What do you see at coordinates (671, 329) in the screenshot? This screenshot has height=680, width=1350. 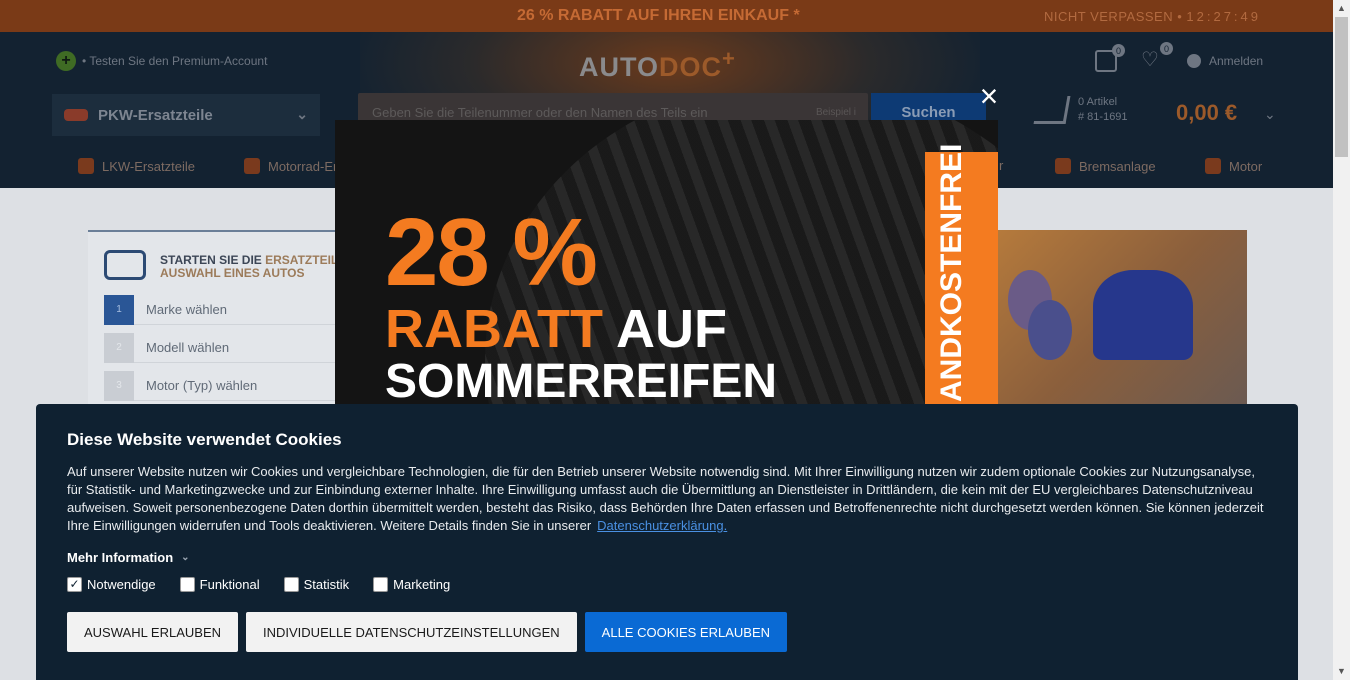 I see `modal-line2-b: AUF` at bounding box center [671, 329].